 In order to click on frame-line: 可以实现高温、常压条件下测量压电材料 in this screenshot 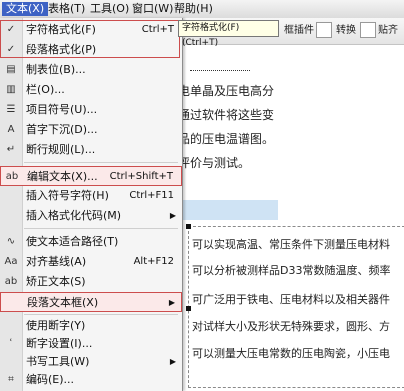, I will do `click(291, 244)`.